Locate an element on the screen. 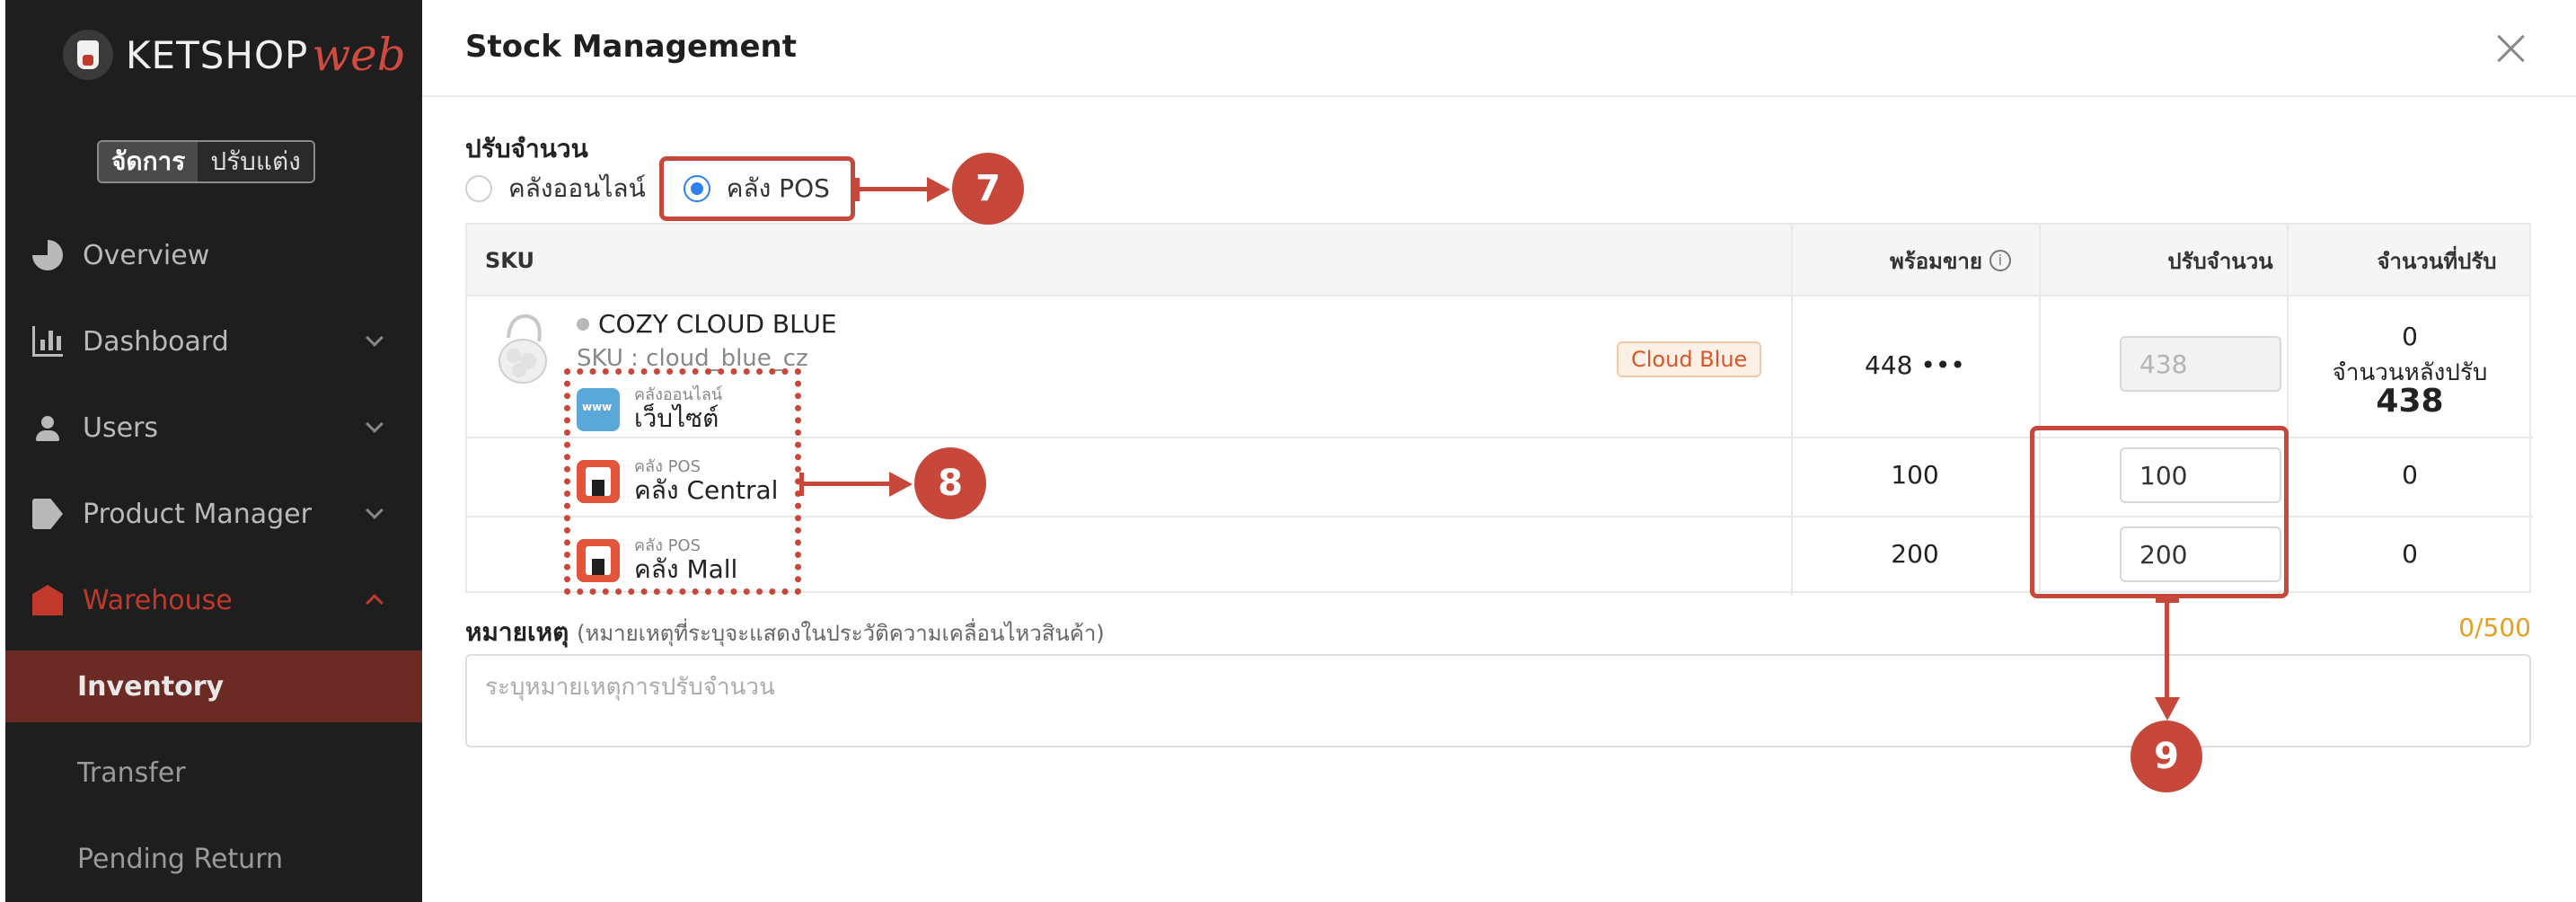 This screenshot has height=902, width=2576. close-icon is located at coordinates (2511, 48).